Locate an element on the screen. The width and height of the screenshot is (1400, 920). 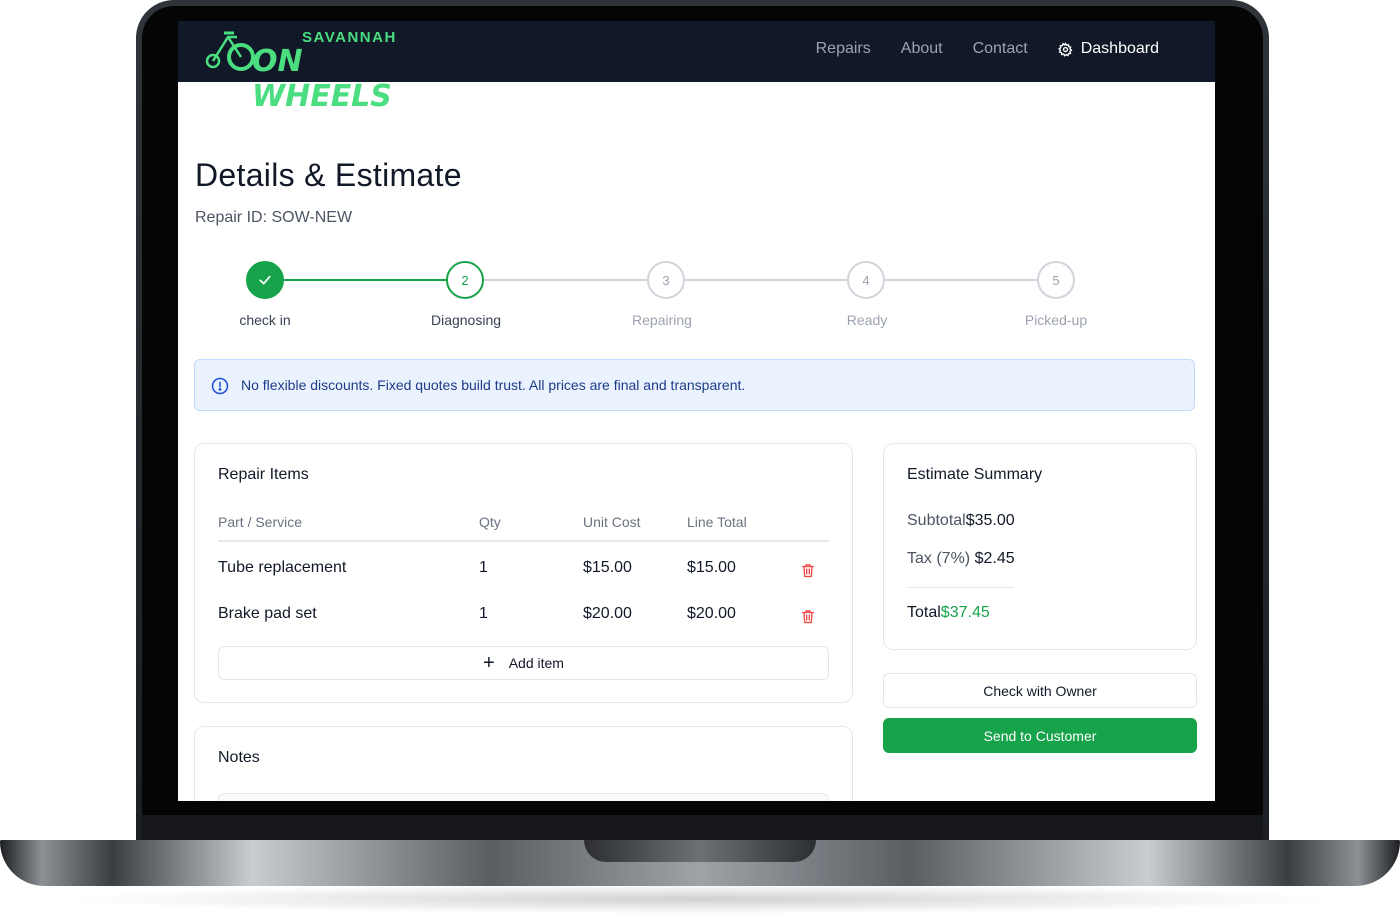
total-line: Total$37.45 is located at coordinates (948, 613).